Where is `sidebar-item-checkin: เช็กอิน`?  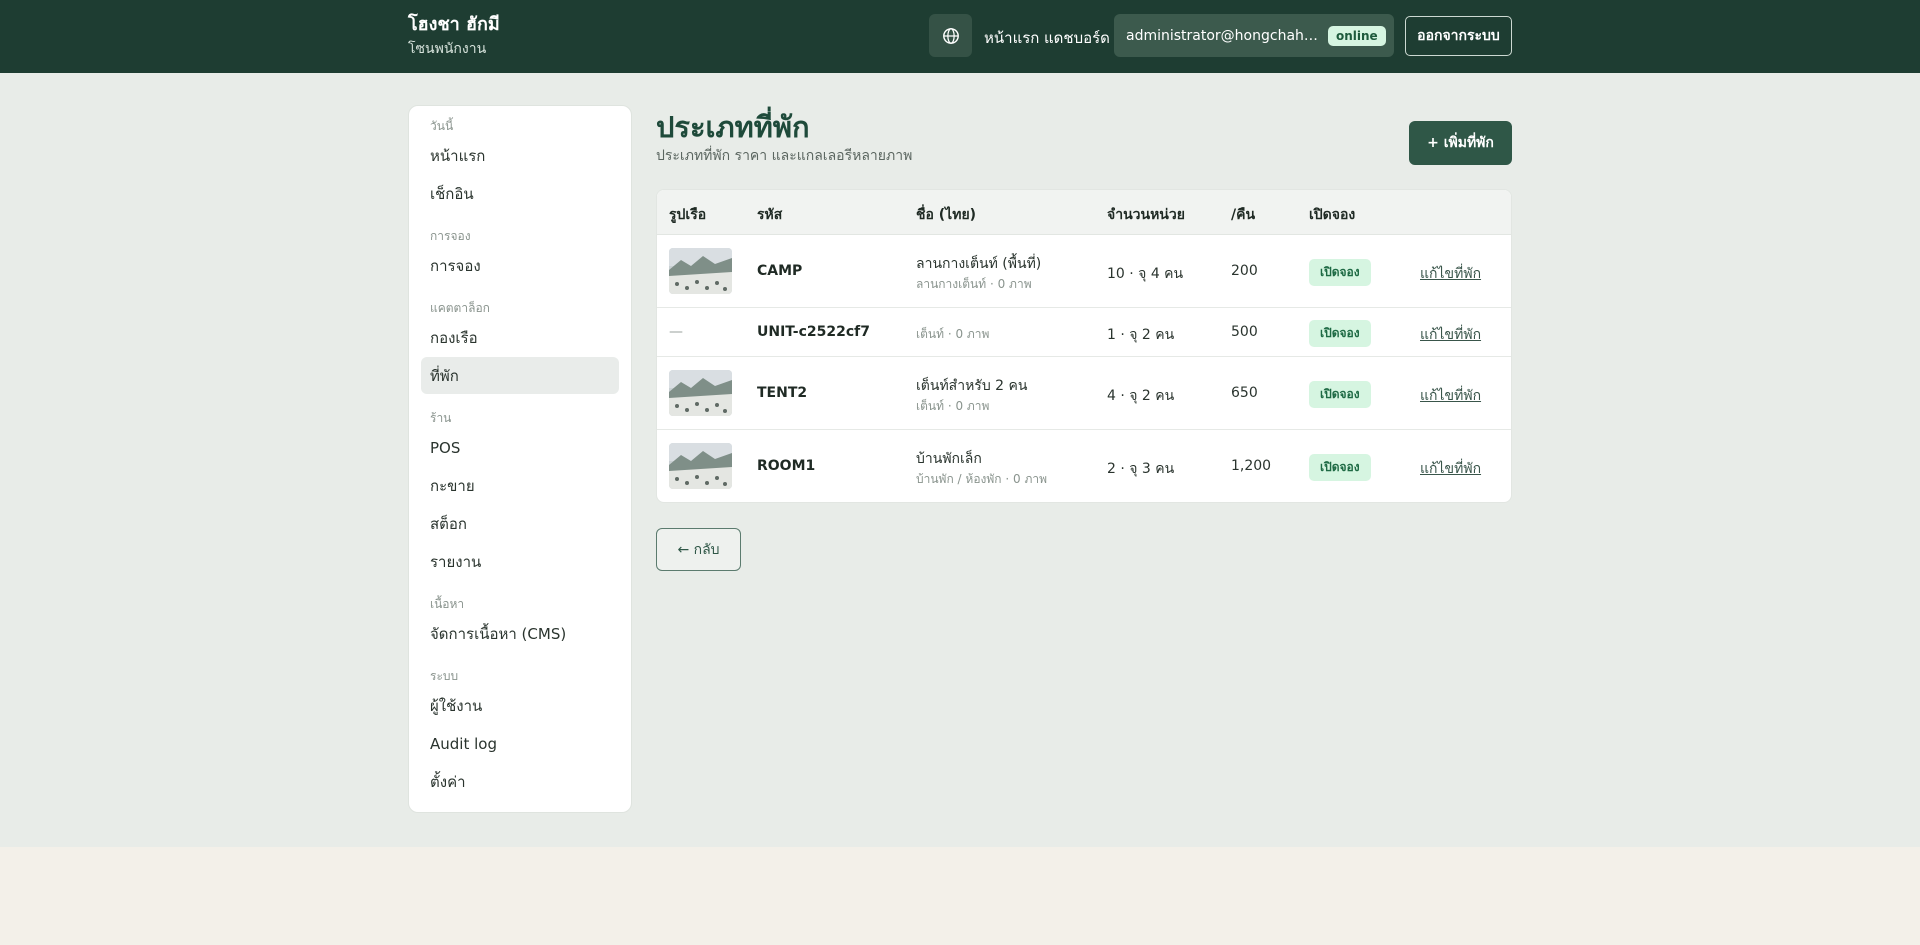 sidebar-item-checkin: เช็กอิน is located at coordinates (520, 193).